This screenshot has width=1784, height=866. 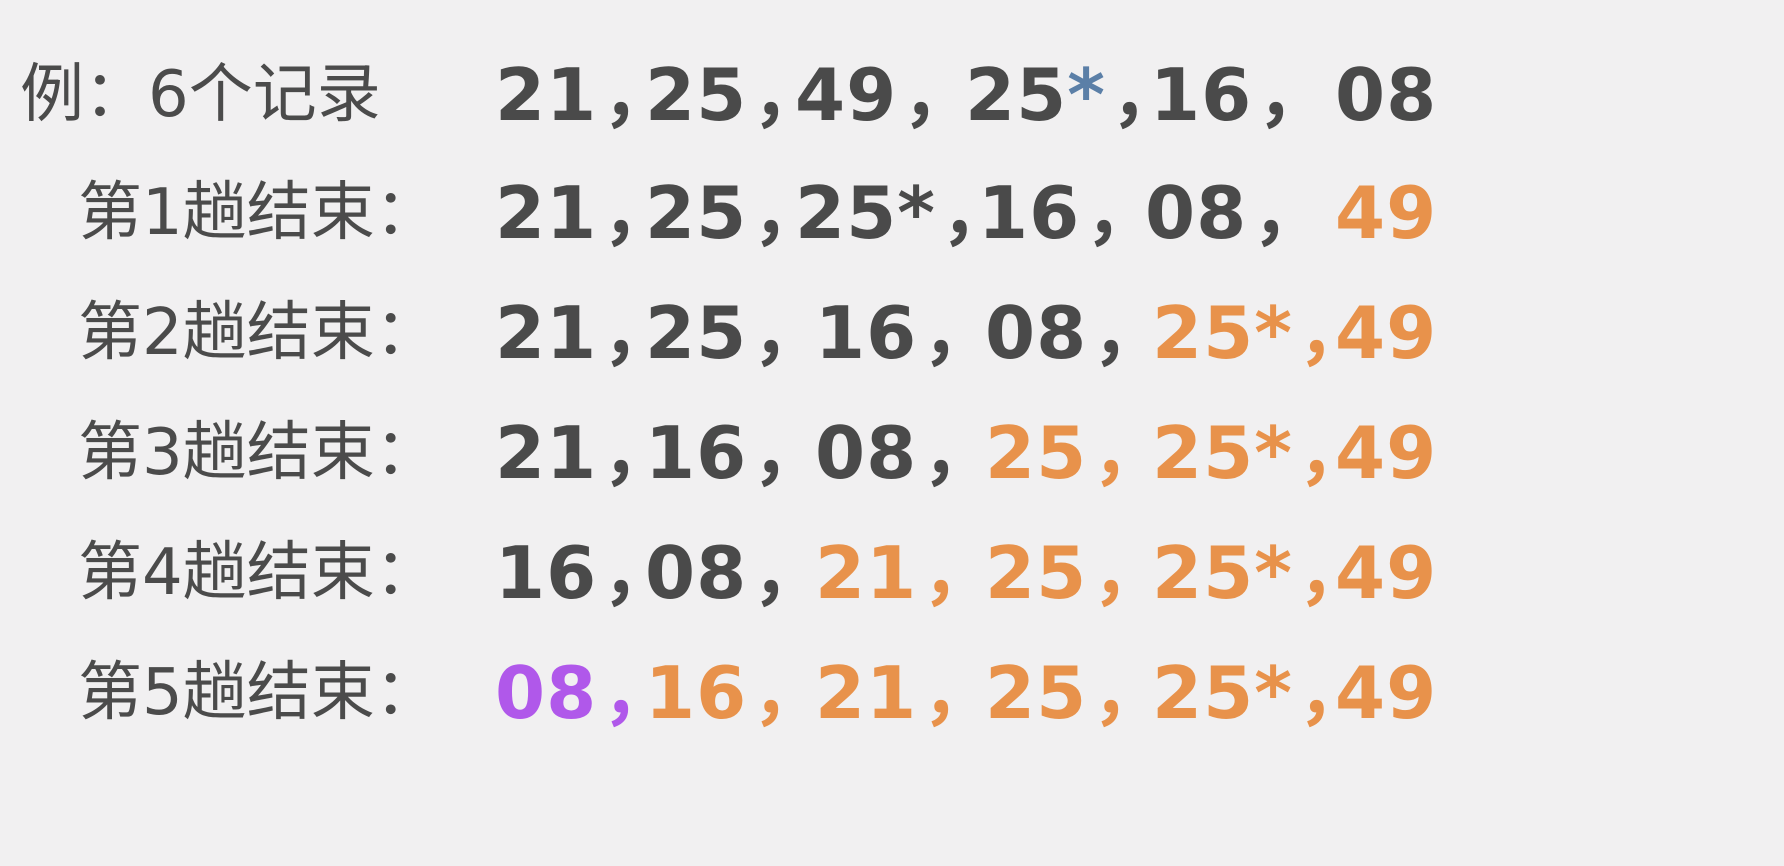 I want to click on pass-1-value-5: 08，, so click(x=1236, y=213).